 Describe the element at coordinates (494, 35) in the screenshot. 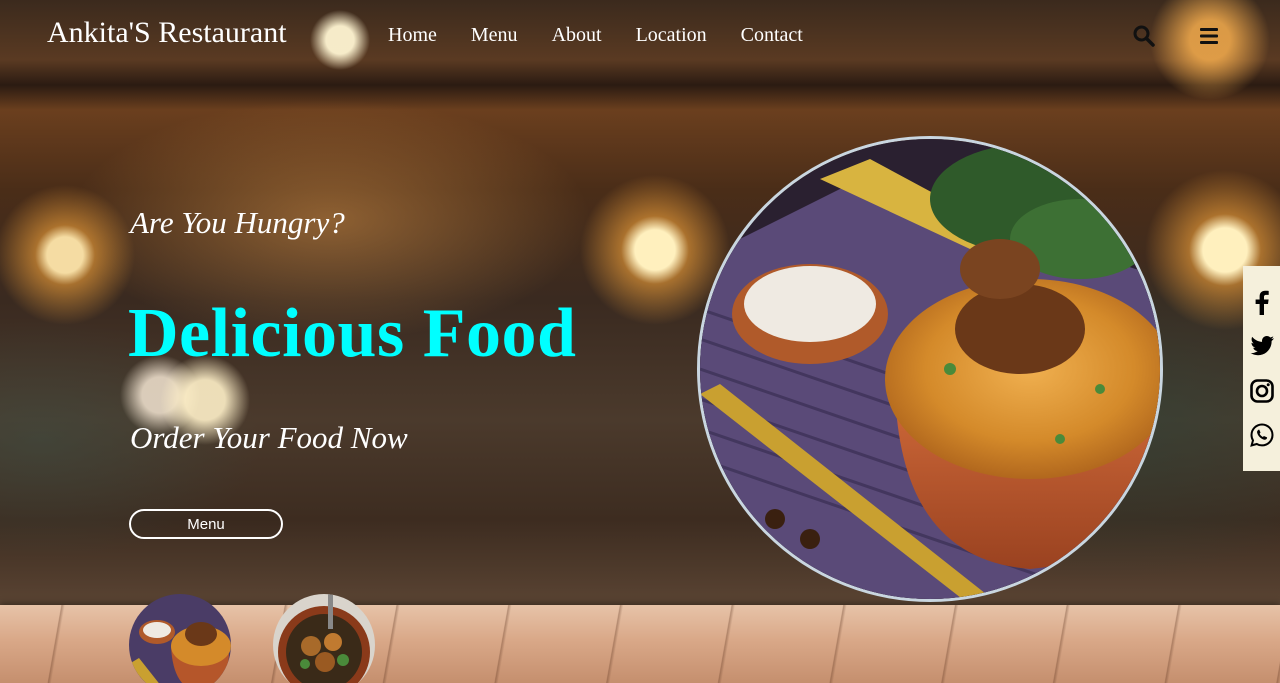

I see `nav-menu: Menu` at that location.